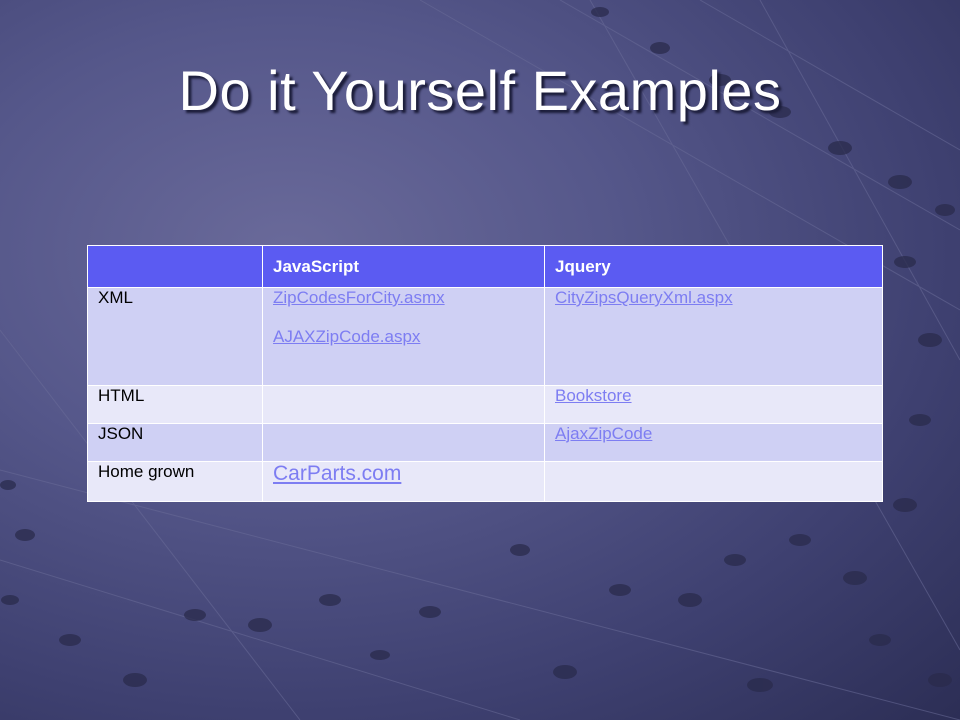  What do you see at coordinates (403, 474) in the screenshot?
I see `link-carparts: CarParts.com` at bounding box center [403, 474].